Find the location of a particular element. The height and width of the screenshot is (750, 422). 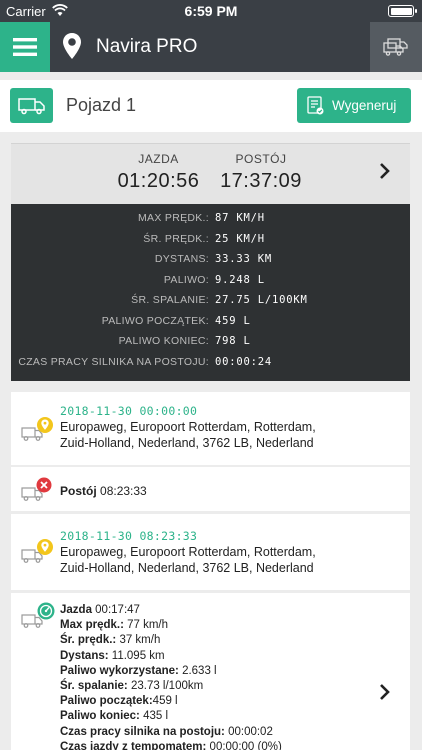

drive-line-distance: Dystans: 11.095 km is located at coordinates (112, 655).